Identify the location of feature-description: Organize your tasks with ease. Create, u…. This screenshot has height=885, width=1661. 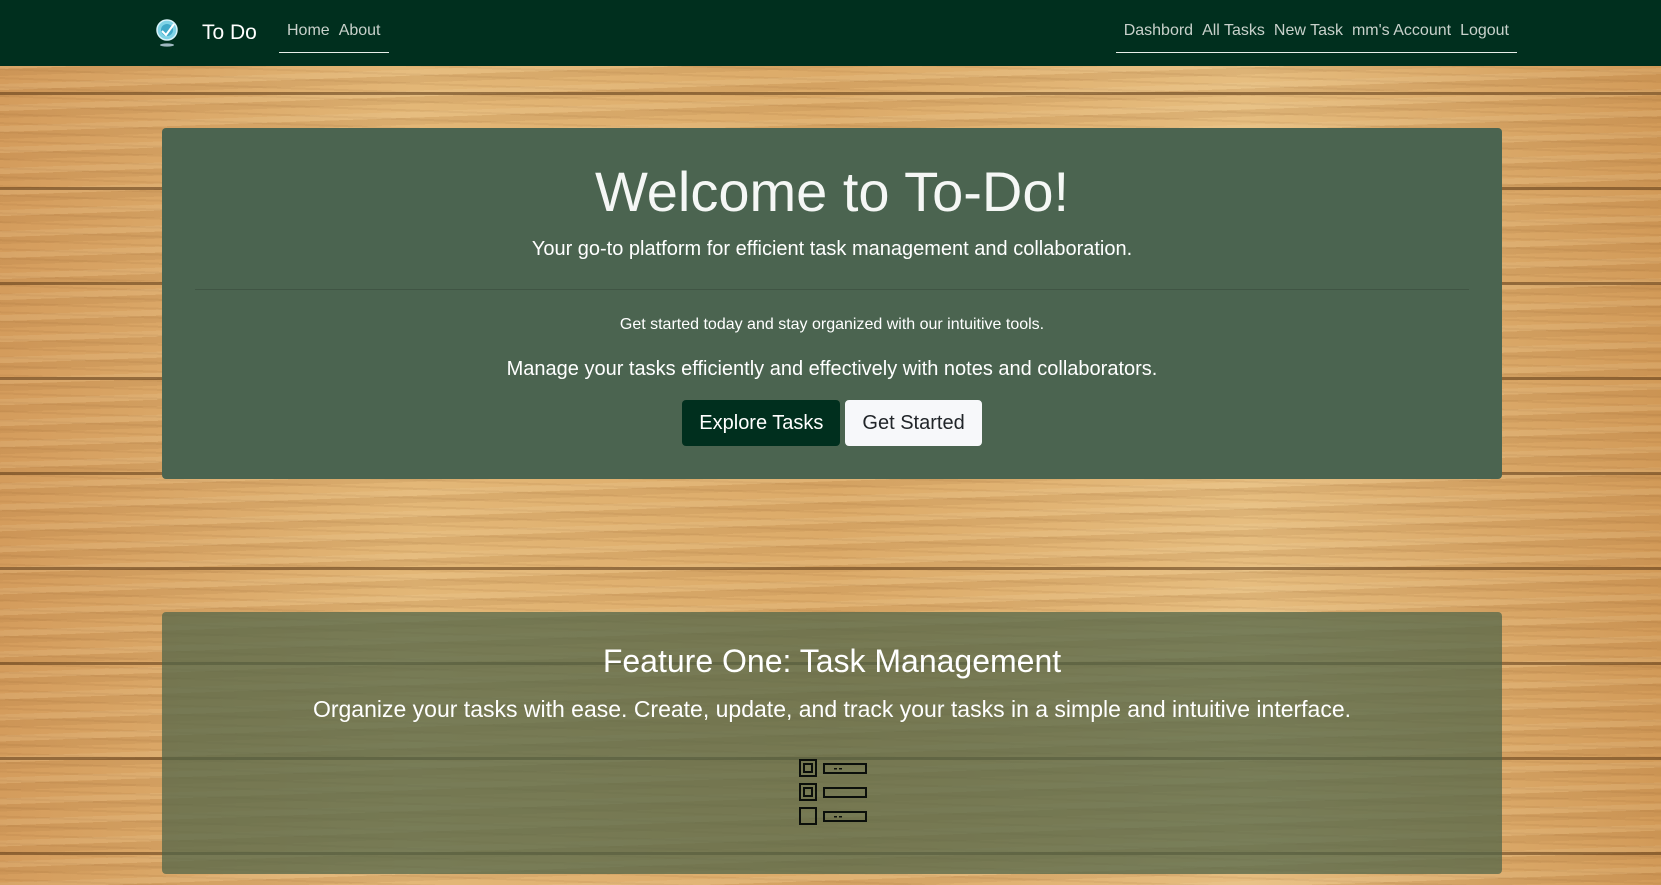
(832, 709).